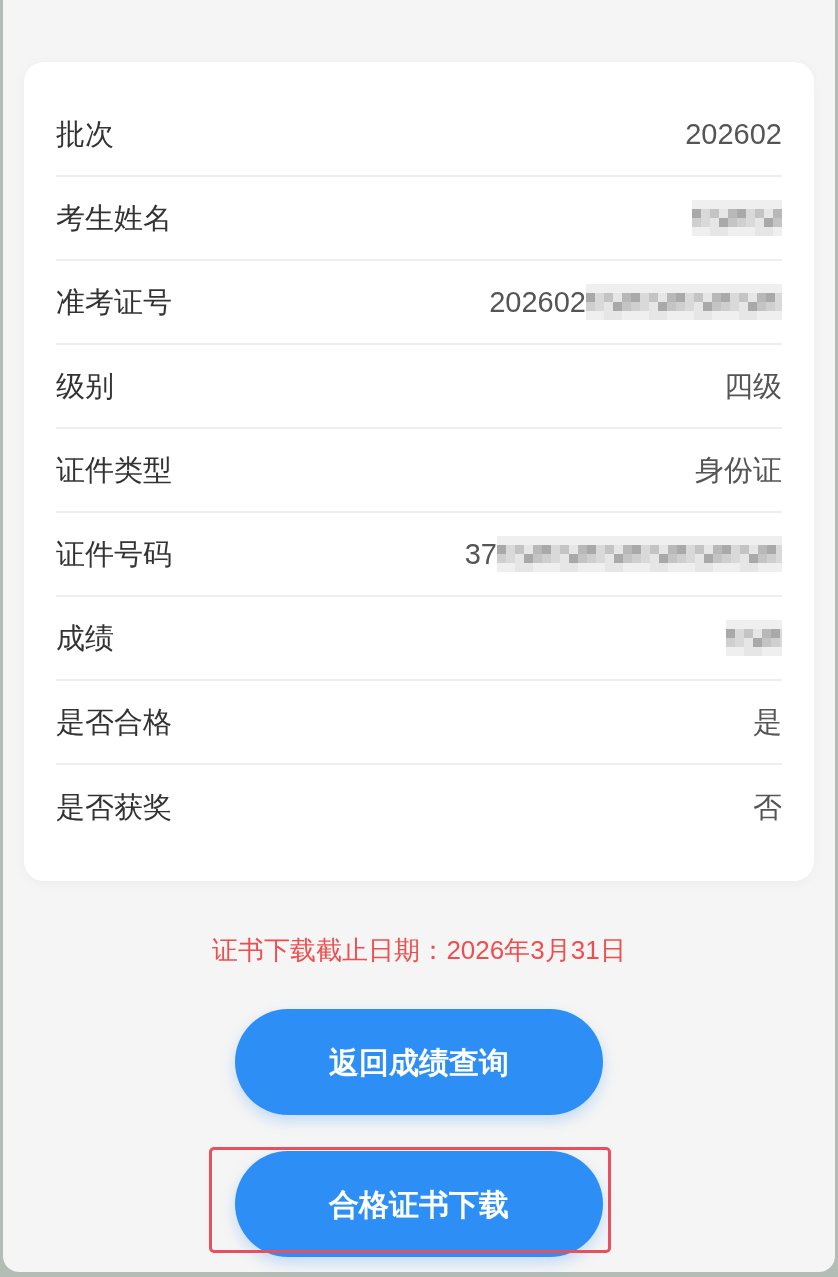 This screenshot has width=838, height=1277. What do you see at coordinates (114, 302) in the screenshot?
I see `field-label: 准考证号` at bounding box center [114, 302].